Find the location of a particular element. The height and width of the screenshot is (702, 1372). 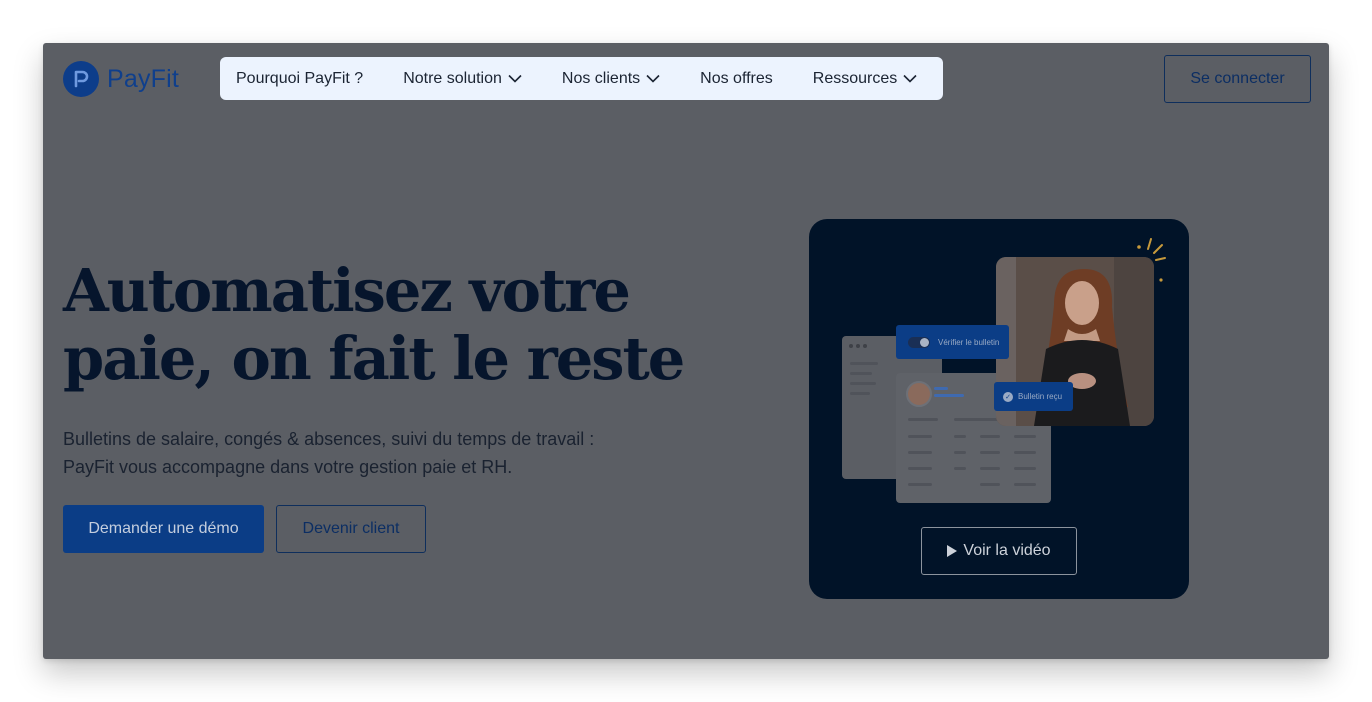

nav-item-label: Nos offres is located at coordinates (736, 78).